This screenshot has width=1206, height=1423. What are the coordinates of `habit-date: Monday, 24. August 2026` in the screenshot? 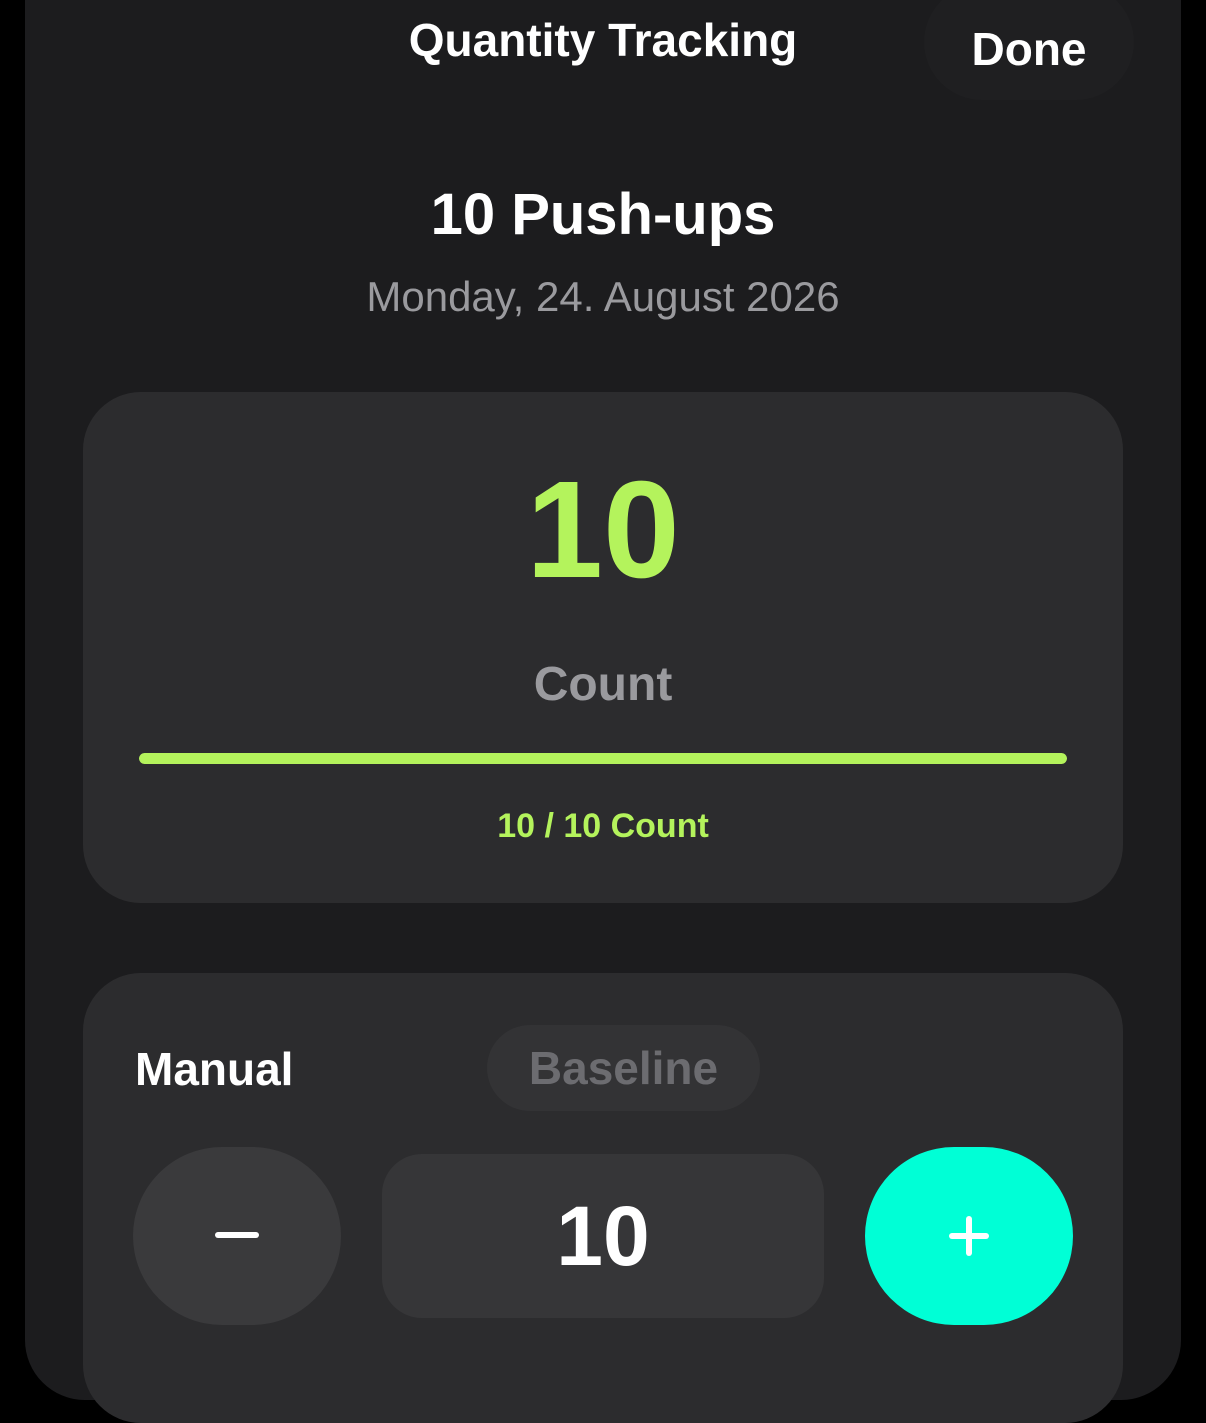 It's located at (603, 296).